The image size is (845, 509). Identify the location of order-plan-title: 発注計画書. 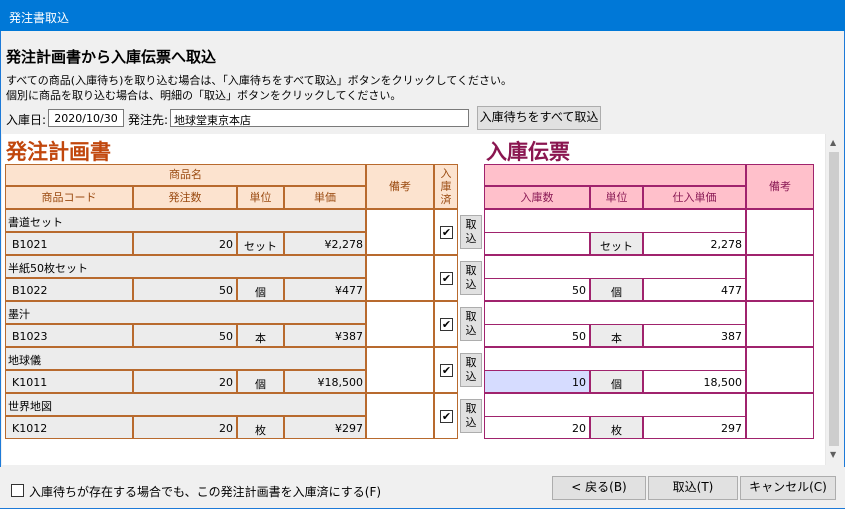
(58, 152).